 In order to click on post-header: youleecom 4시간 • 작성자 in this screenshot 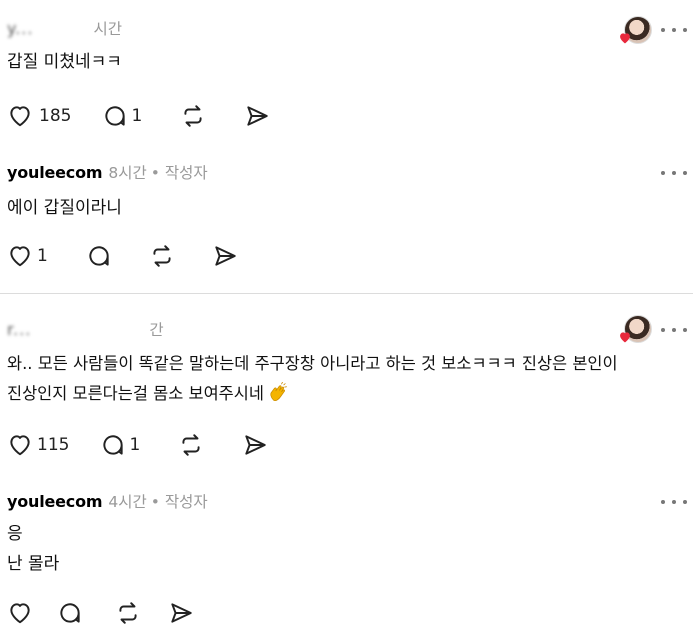, I will do `click(107, 501)`.